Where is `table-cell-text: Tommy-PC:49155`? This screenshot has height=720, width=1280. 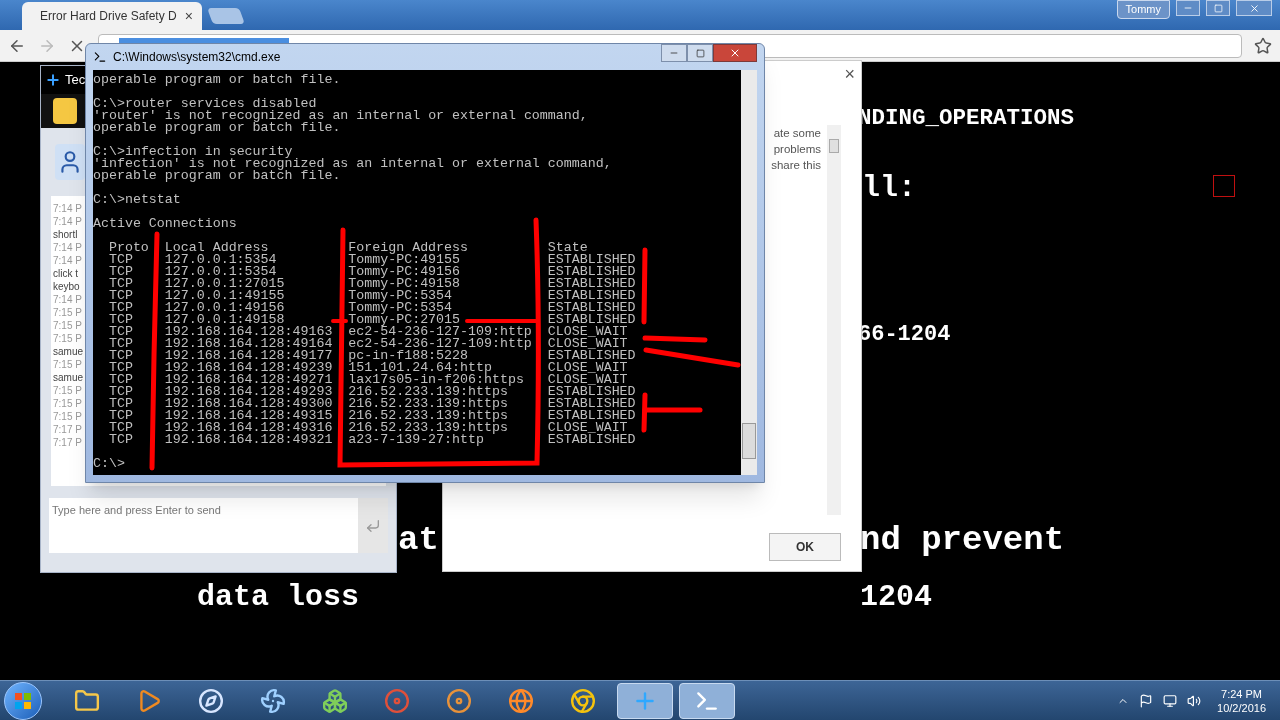 table-cell-text: Tommy-PC:49155 is located at coordinates (405, 260).